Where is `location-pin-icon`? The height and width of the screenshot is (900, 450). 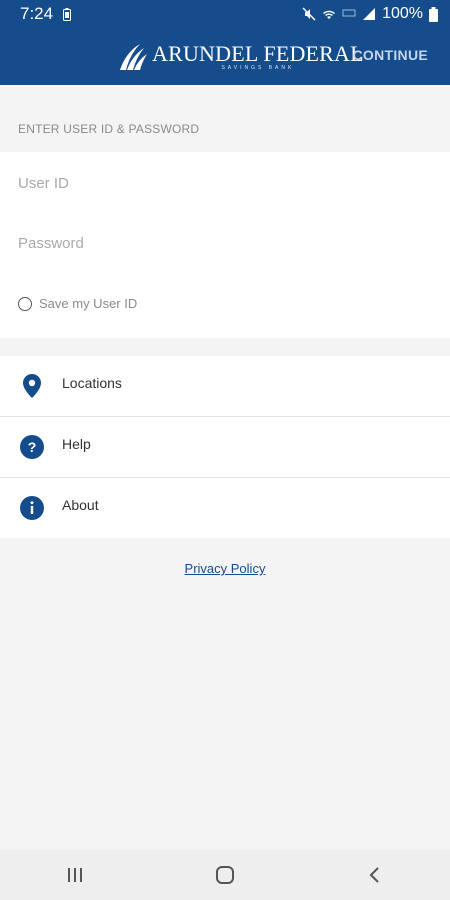
location-pin-icon is located at coordinates (32, 386).